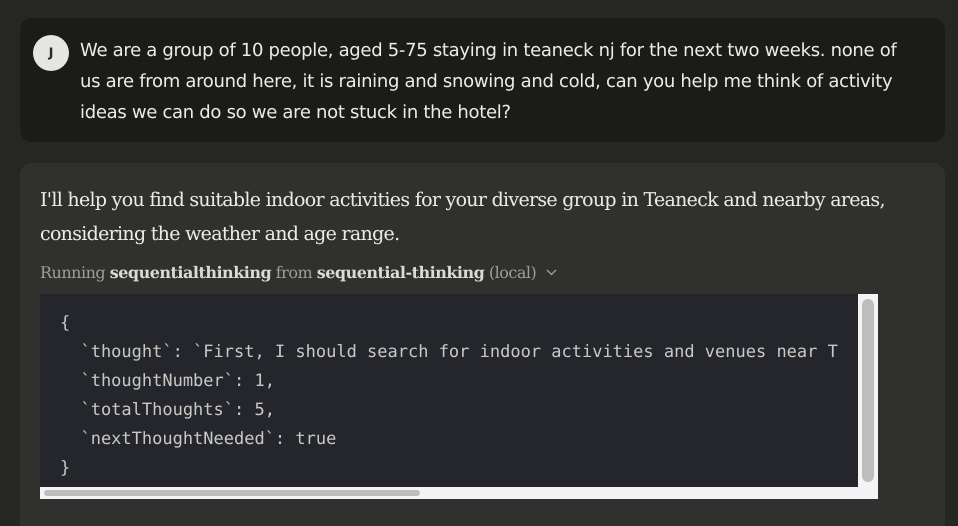 The image size is (958, 526). I want to click on code-line: `nextThoughtNeeded`: true, so click(207, 439).